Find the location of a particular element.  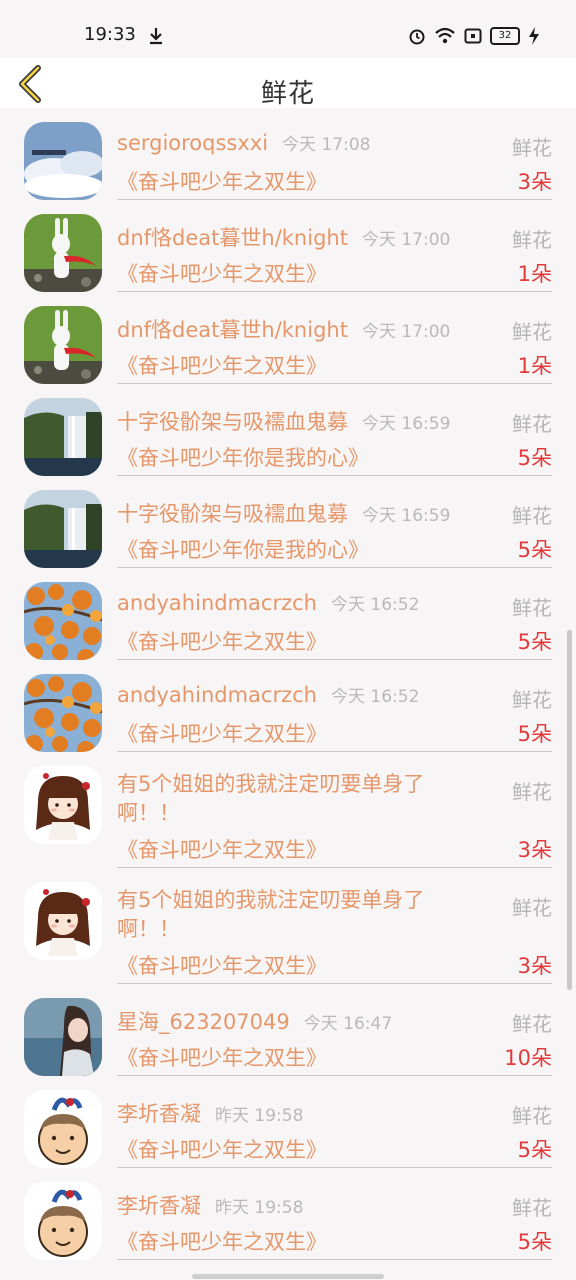

status-time: 19:33 is located at coordinates (110, 34).